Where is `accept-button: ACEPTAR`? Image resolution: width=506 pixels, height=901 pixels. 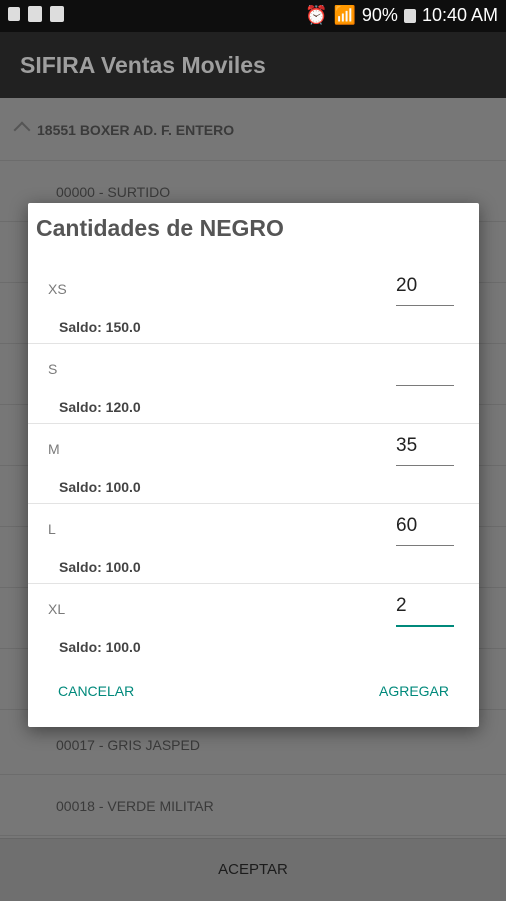 accept-button: ACEPTAR is located at coordinates (253, 870).